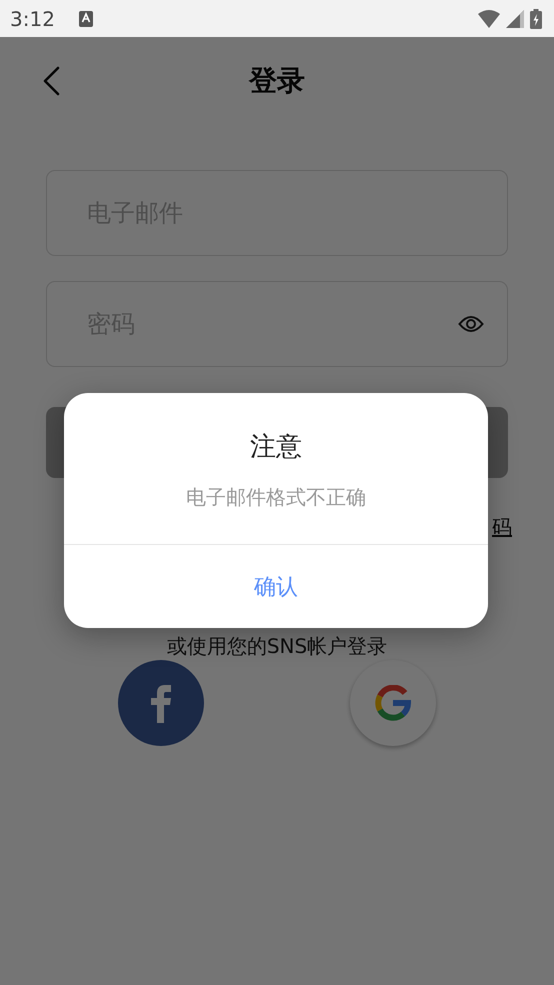  Describe the element at coordinates (515, 19) in the screenshot. I see `signal-icon` at that location.